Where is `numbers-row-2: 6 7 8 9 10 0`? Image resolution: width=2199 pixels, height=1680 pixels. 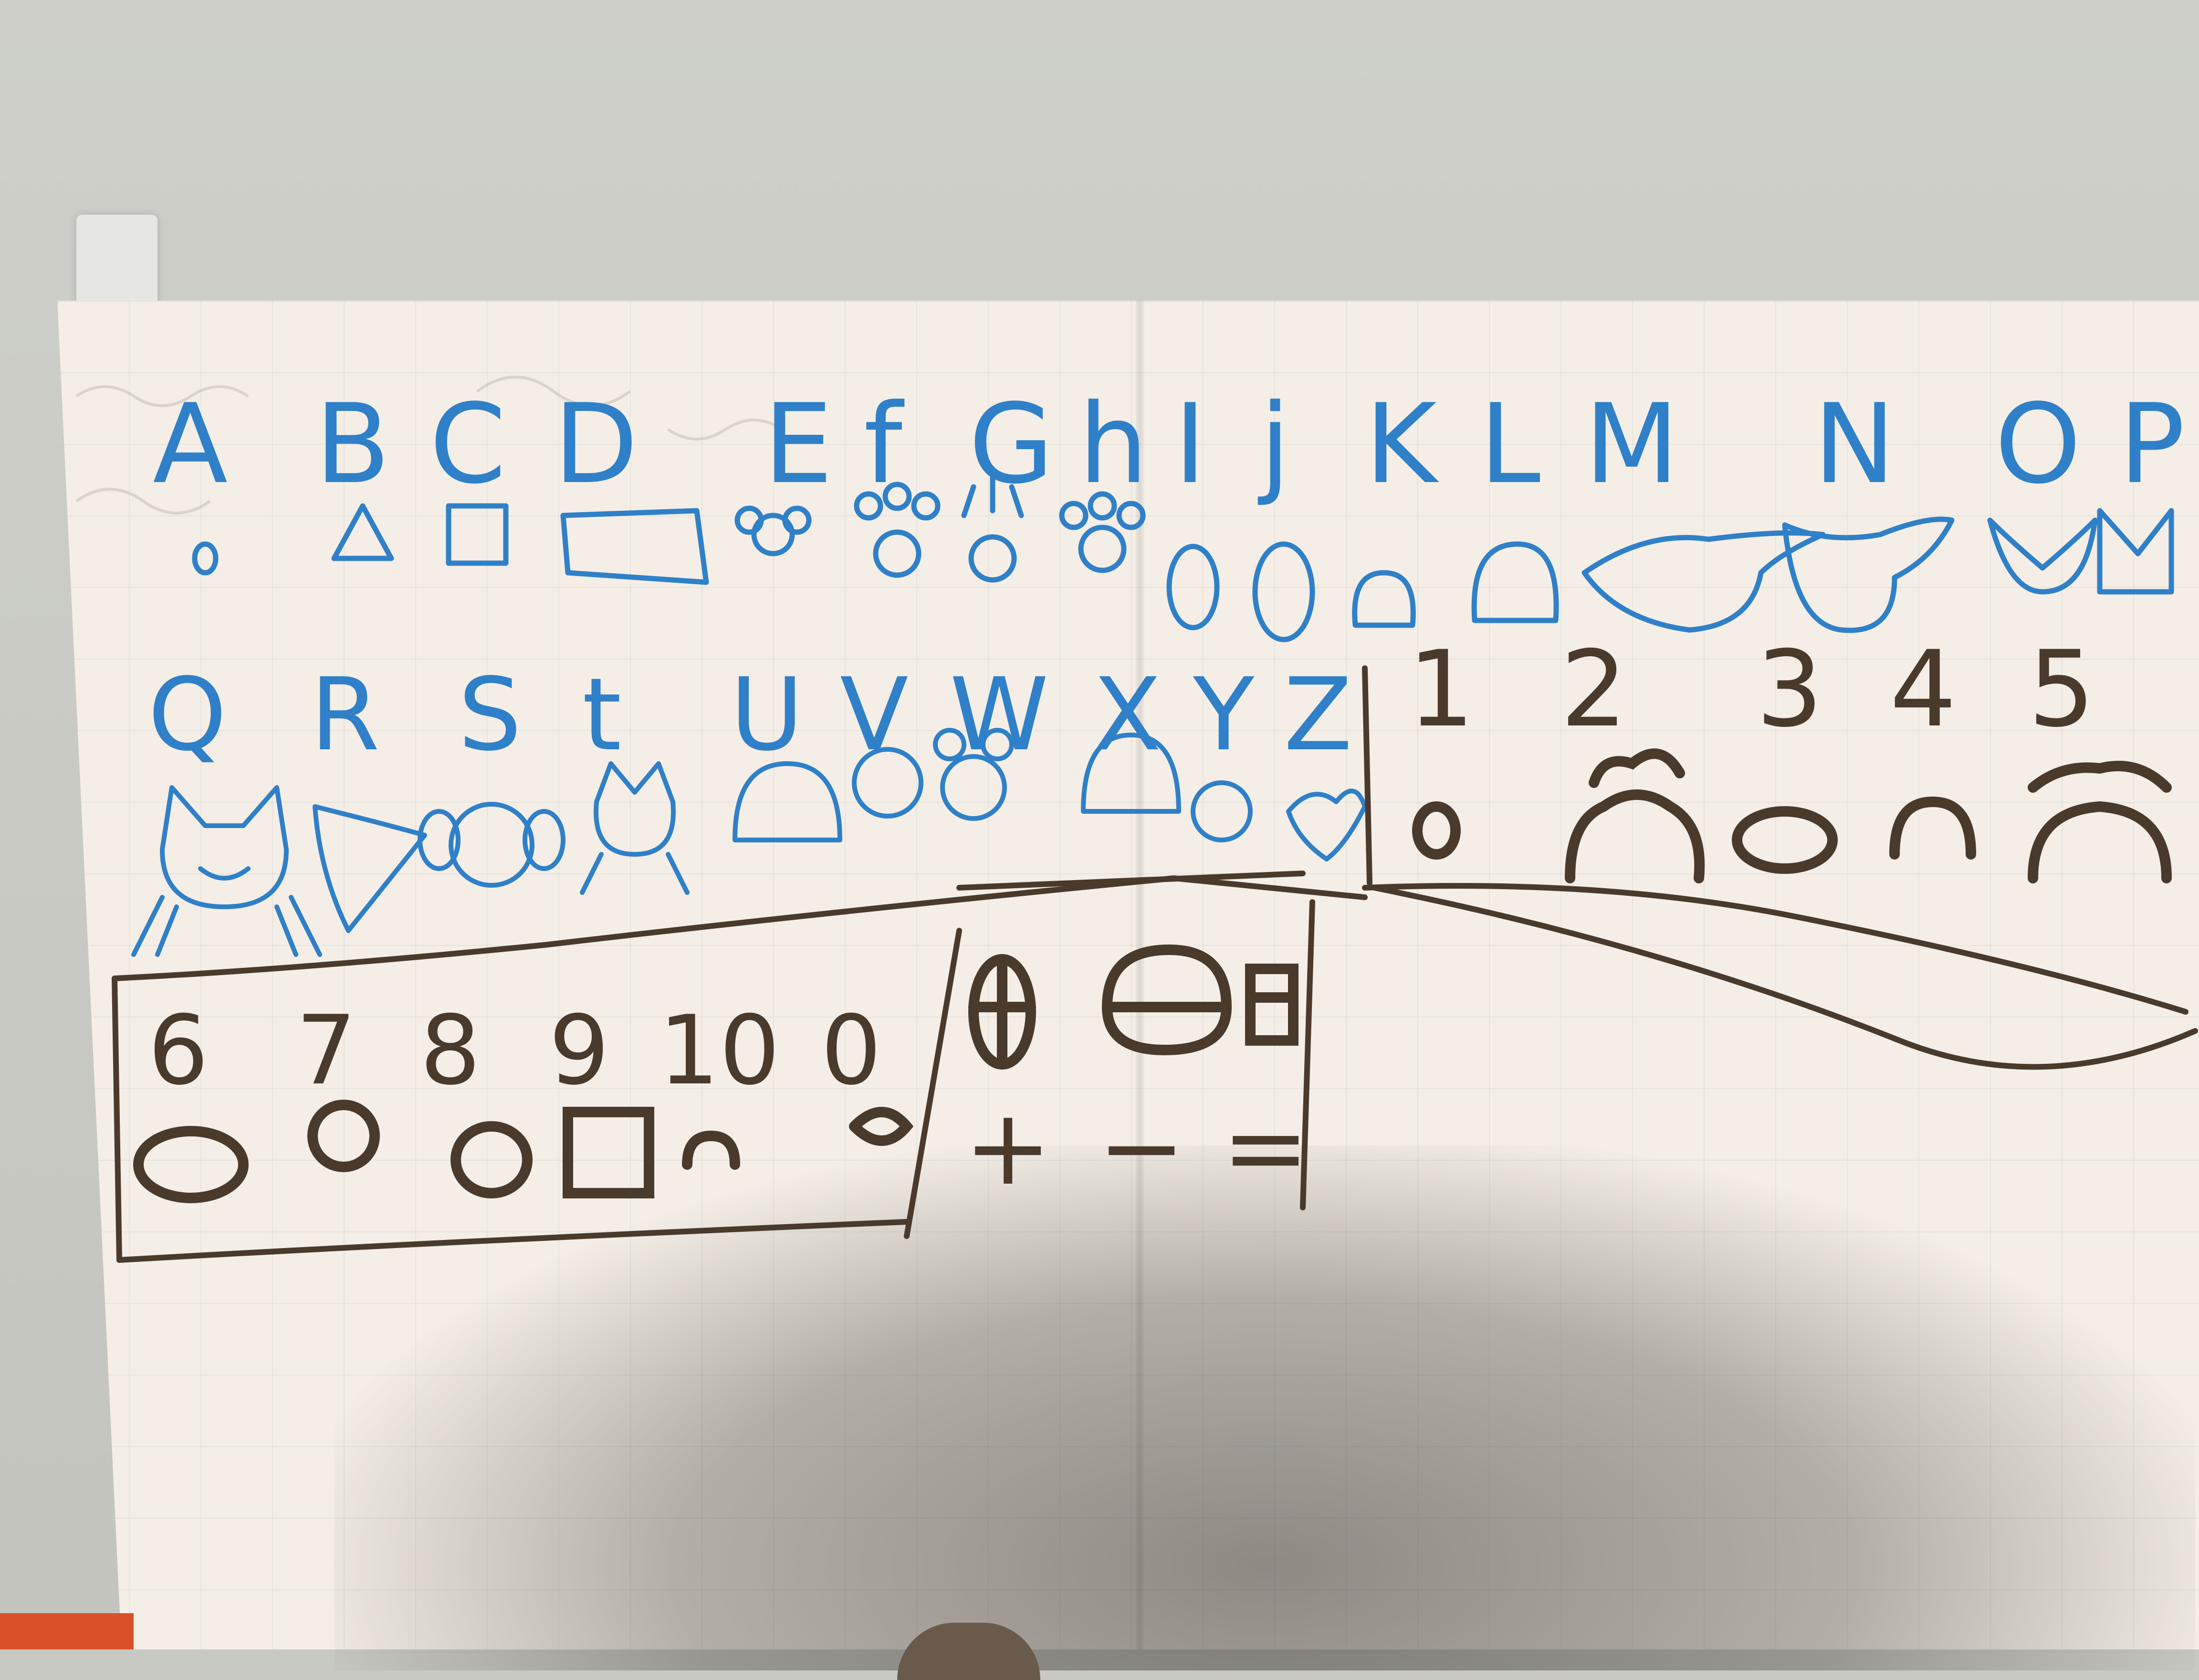 numbers-row-2: 6 7 8 9 10 0 is located at coordinates (514, 1051).